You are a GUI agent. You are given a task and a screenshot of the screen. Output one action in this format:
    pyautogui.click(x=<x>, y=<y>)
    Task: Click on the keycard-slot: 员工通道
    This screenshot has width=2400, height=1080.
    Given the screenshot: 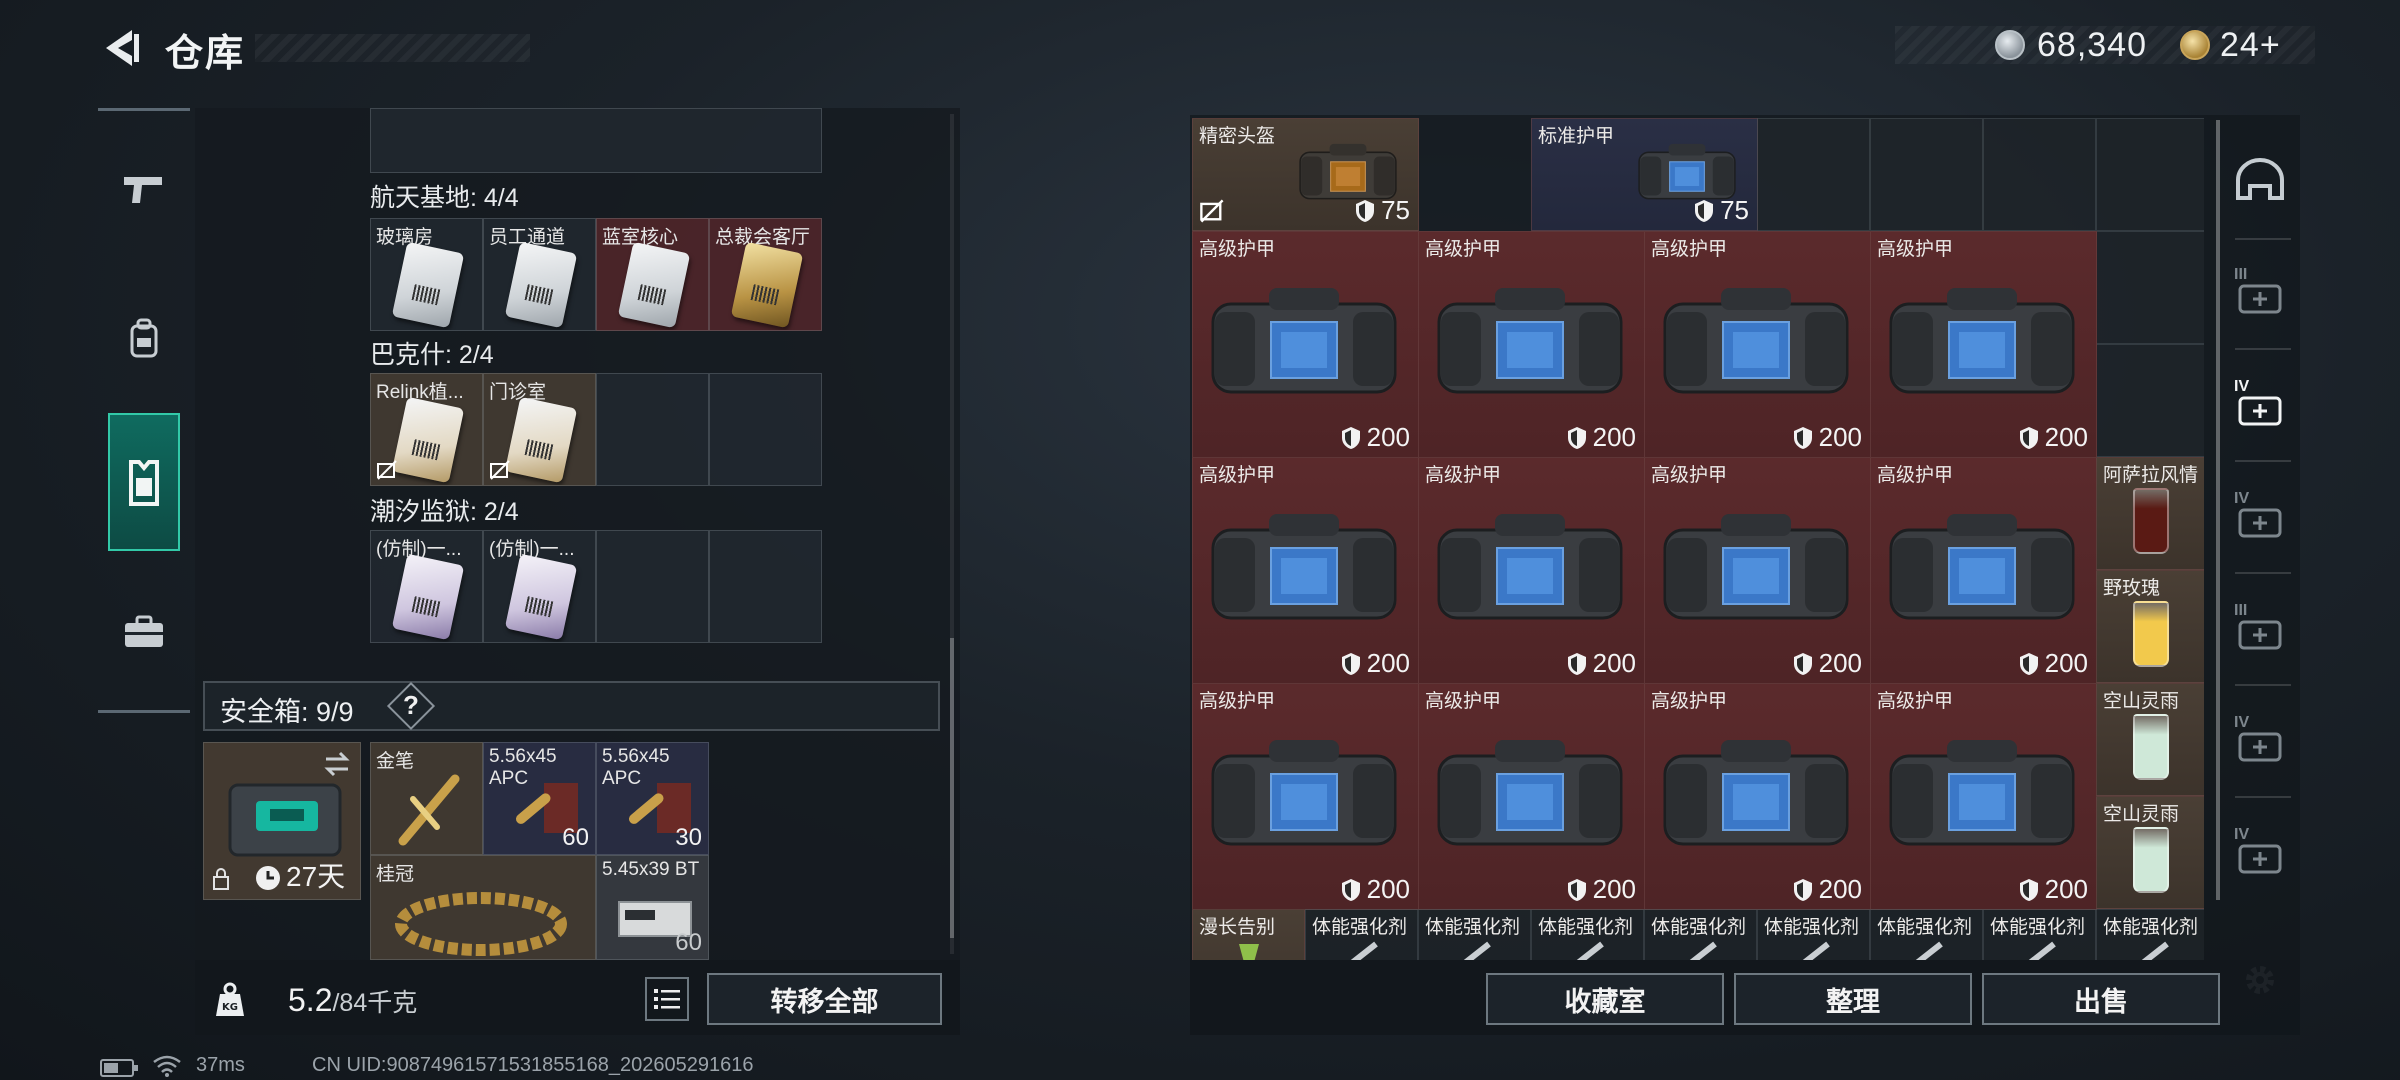 What is the action you would take?
    pyautogui.click(x=539, y=274)
    